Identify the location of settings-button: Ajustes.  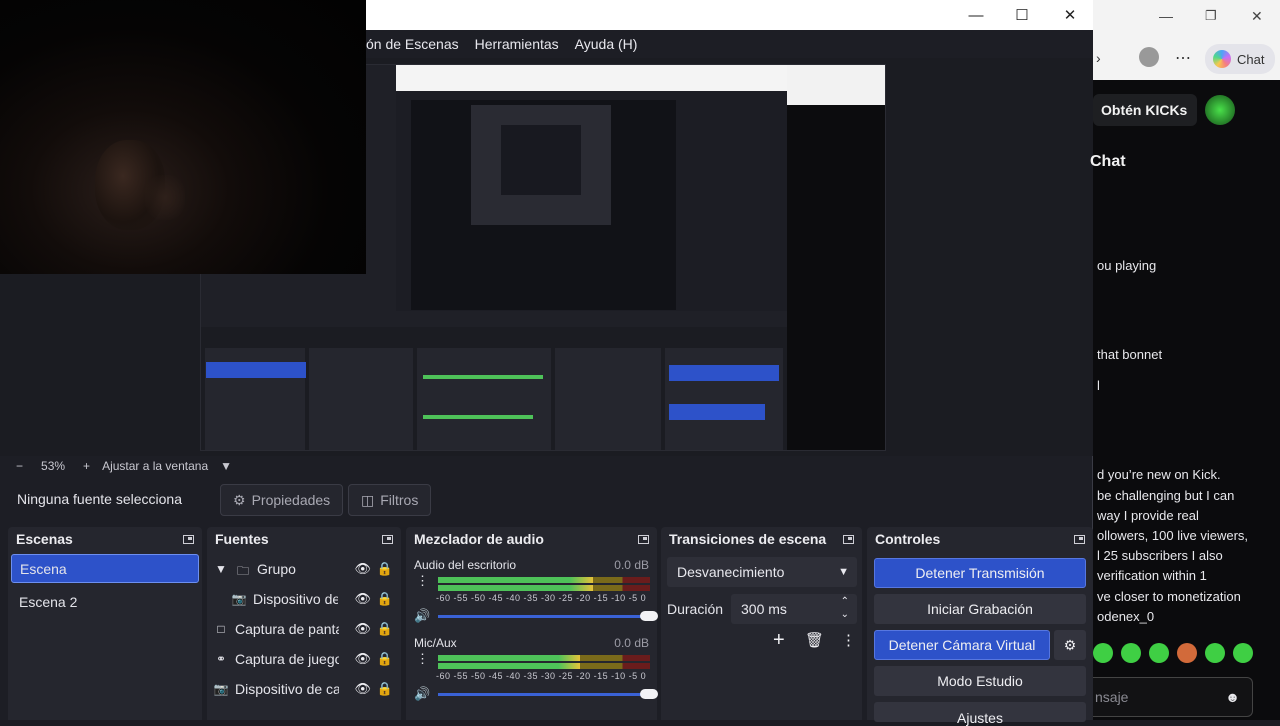
(980, 714).